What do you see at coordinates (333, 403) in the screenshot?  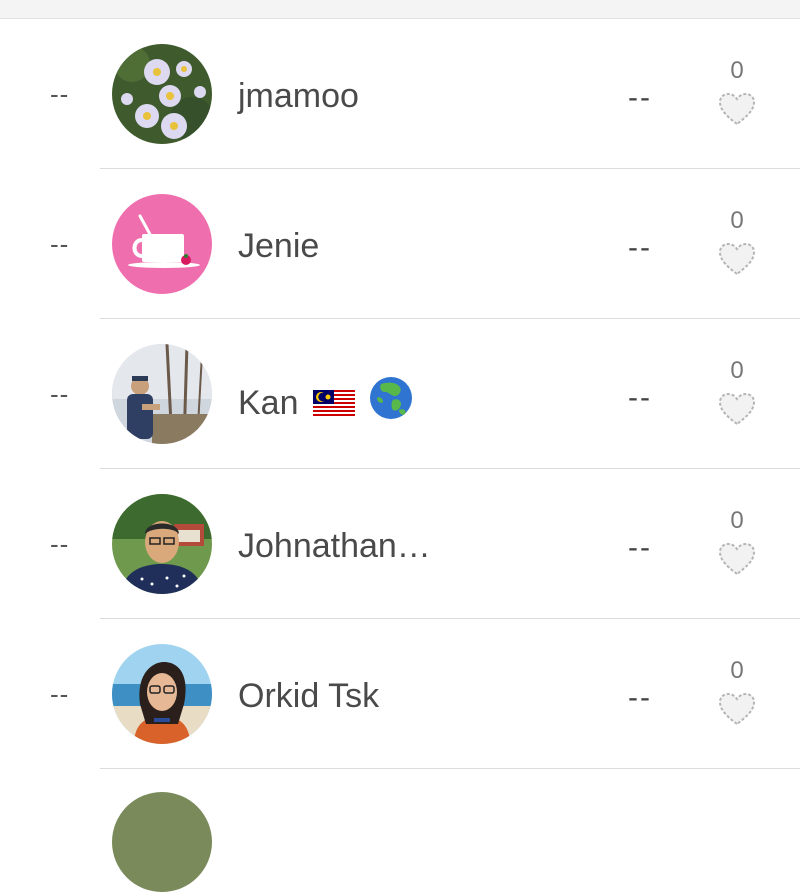 I see `malaysia-flag-icon` at bounding box center [333, 403].